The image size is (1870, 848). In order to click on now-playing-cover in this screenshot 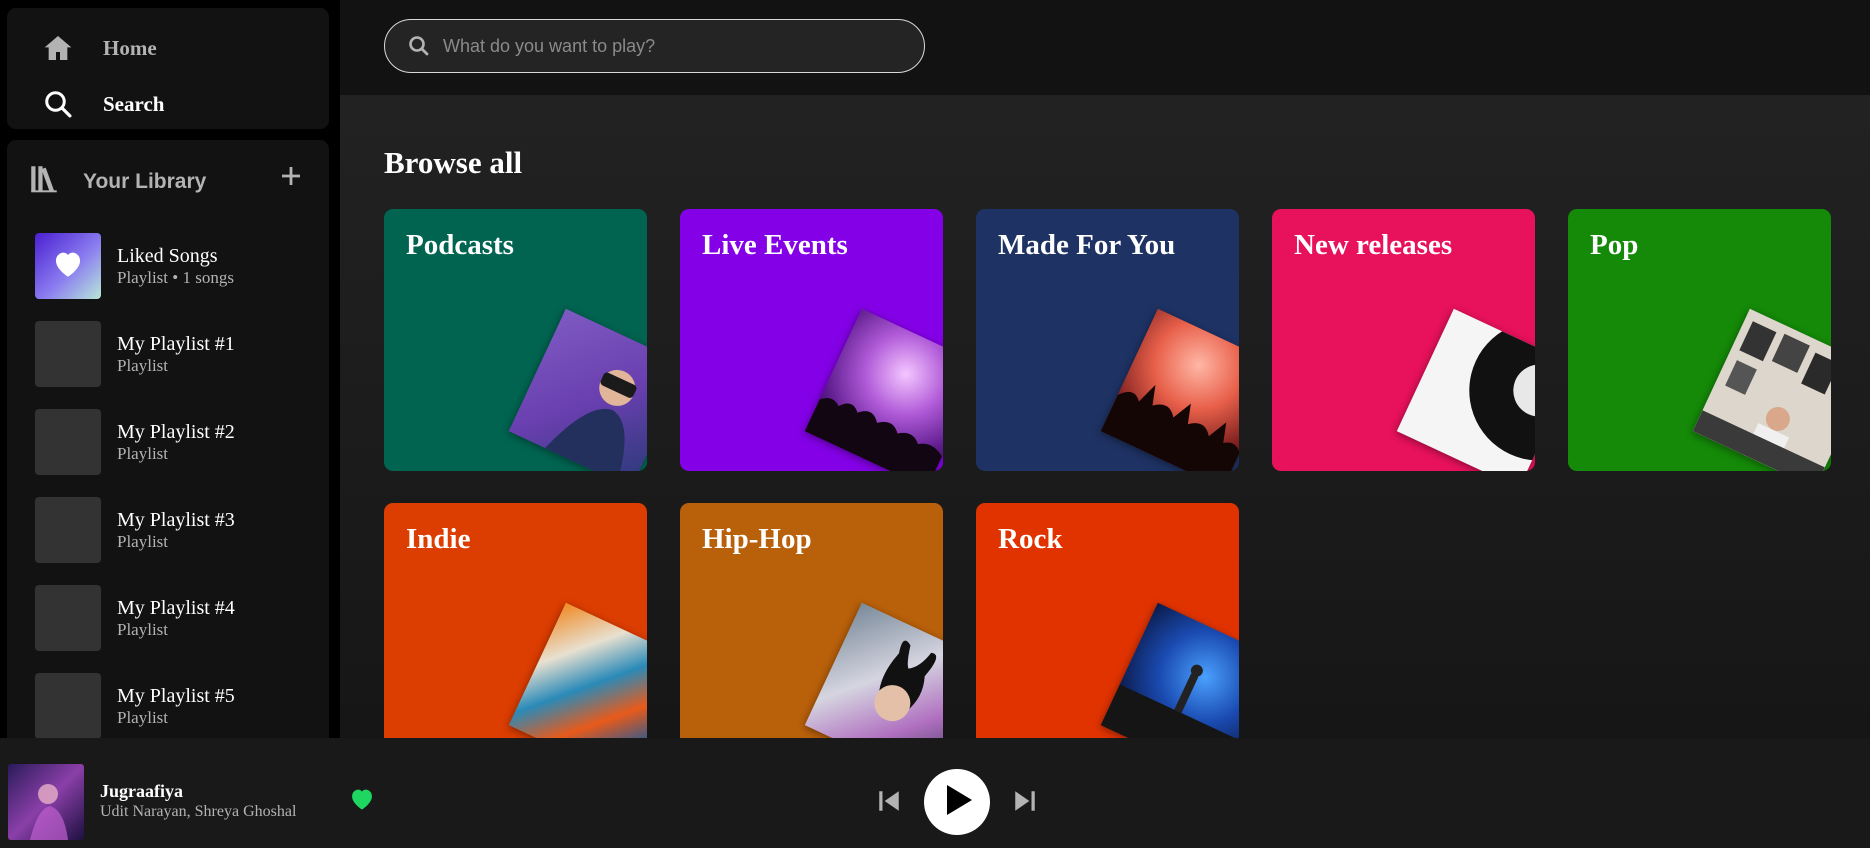, I will do `click(46, 802)`.